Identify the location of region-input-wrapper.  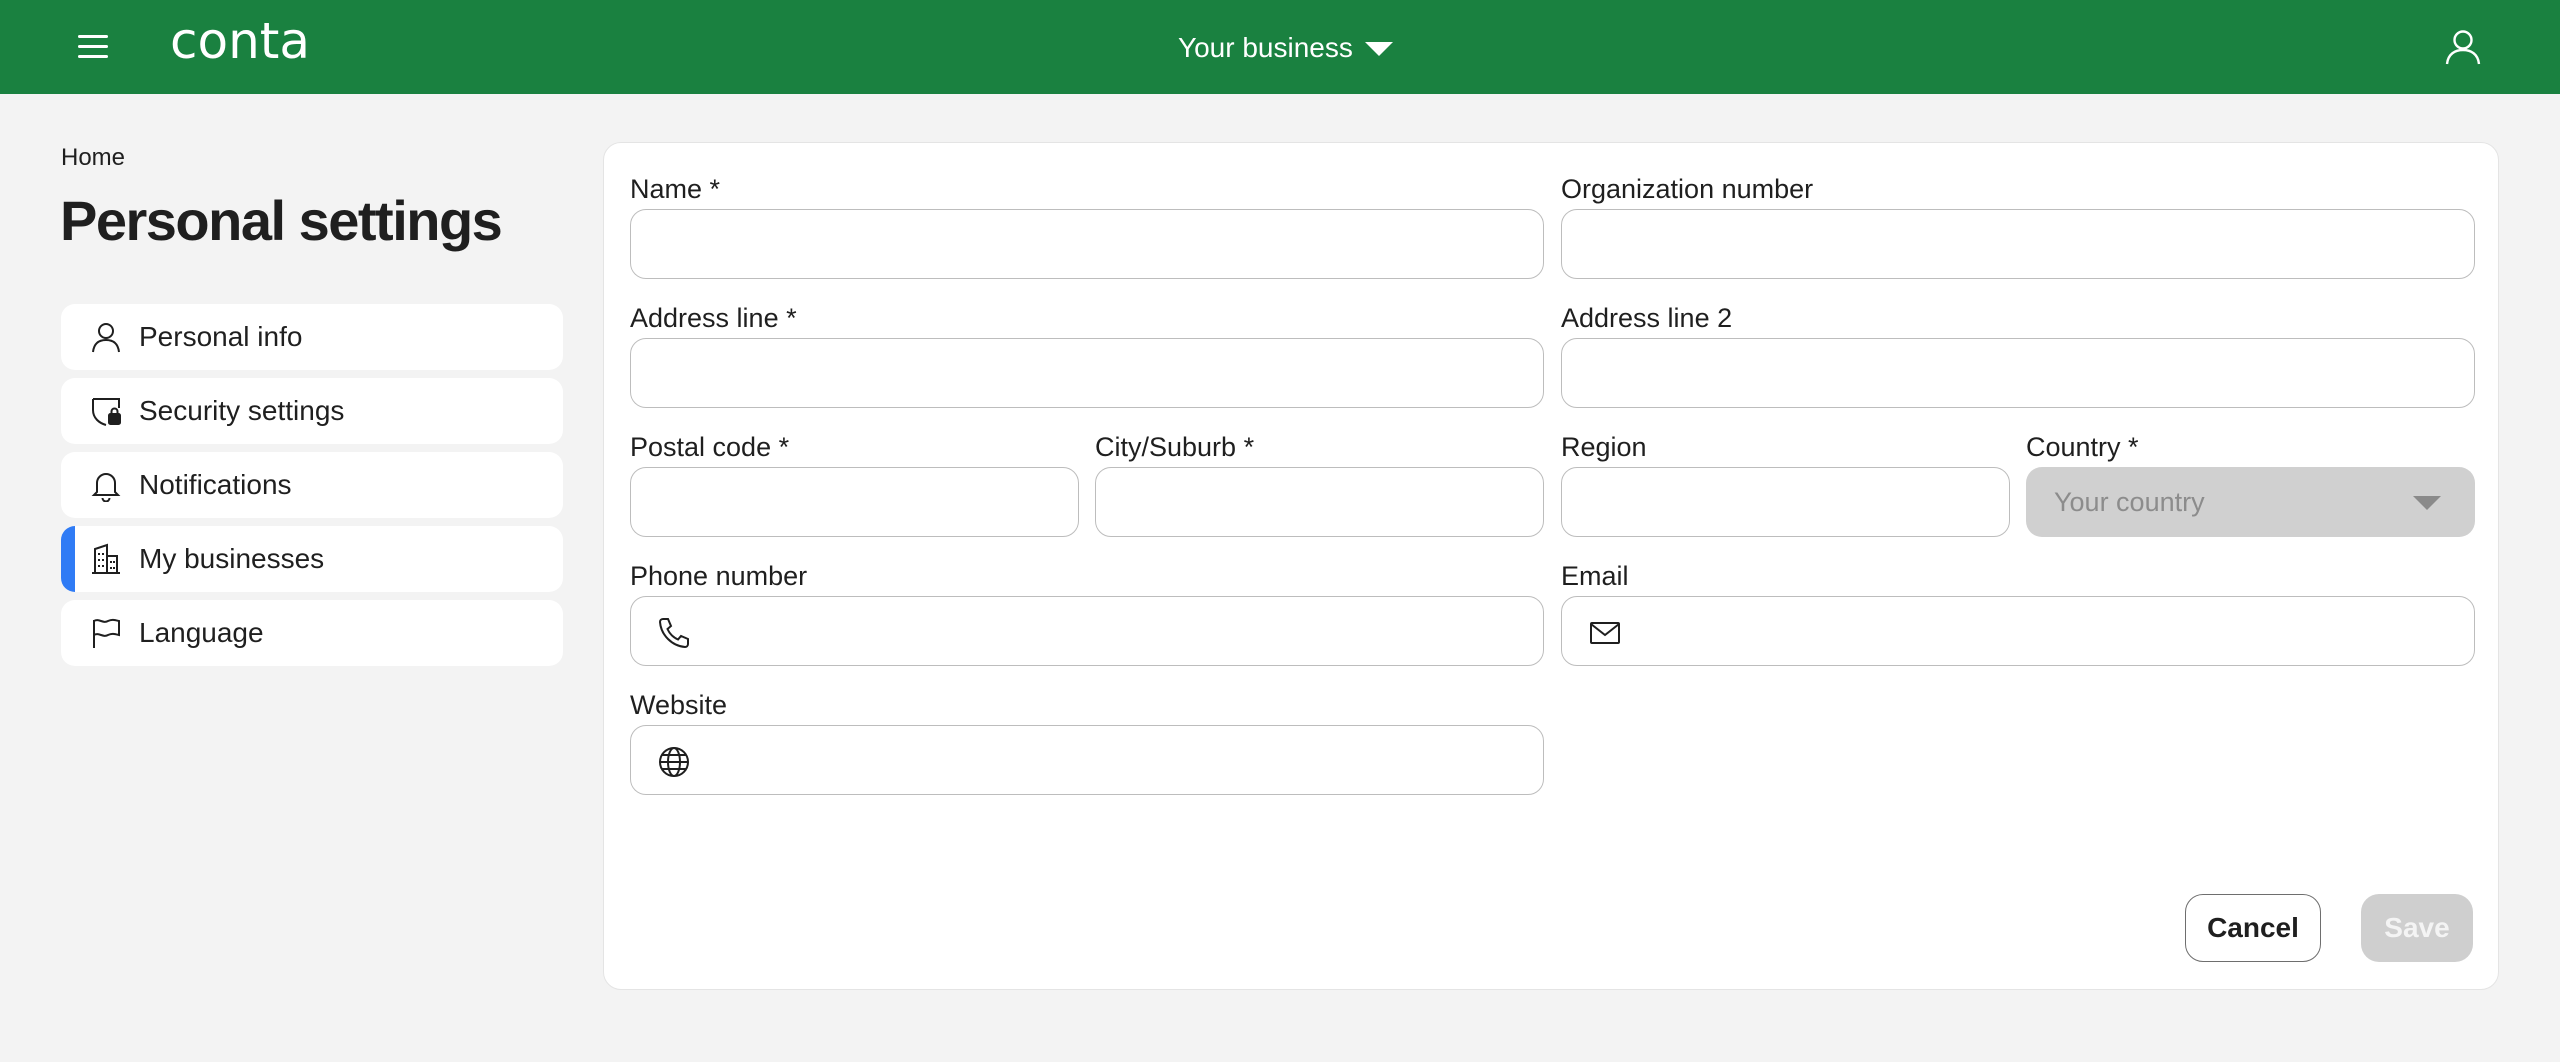
(1785, 502).